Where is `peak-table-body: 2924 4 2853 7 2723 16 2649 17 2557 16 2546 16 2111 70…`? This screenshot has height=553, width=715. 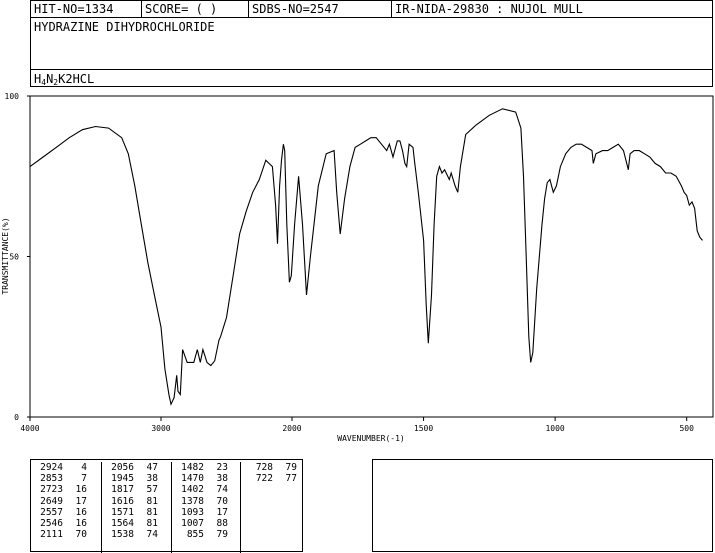
peak-table-body: 2924 4 2853 7 2723 16 2649 17 2557 16 2546 16 2111 70… is located at coordinates (166, 507).